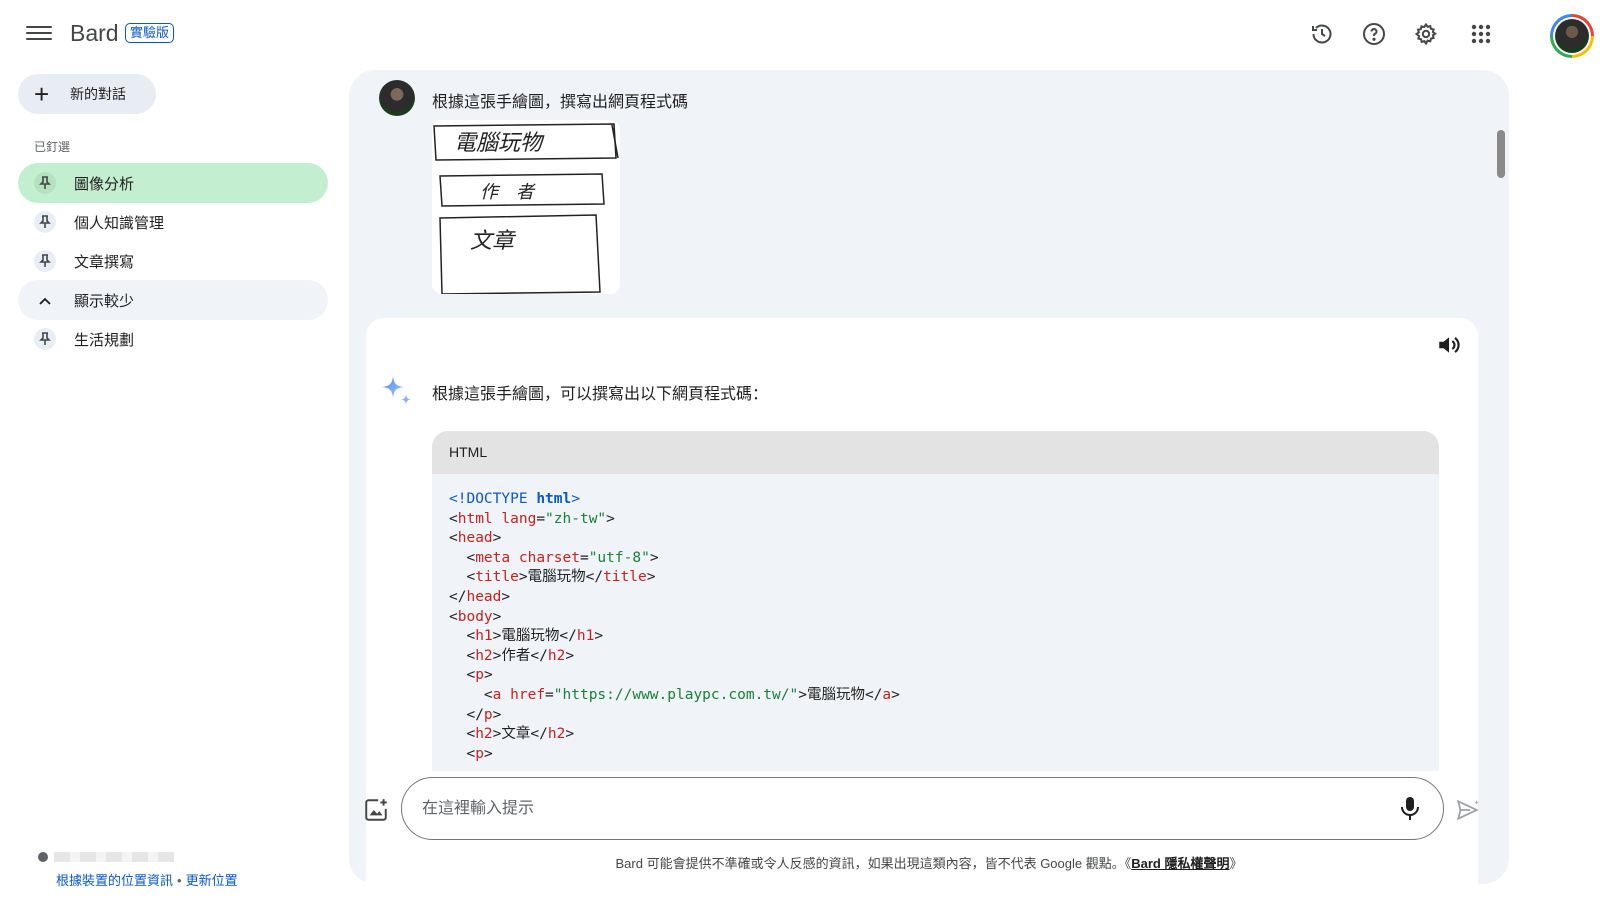 This screenshot has height=917, width=1600. What do you see at coordinates (43, 856) in the screenshot?
I see `location-dot-icon` at bounding box center [43, 856].